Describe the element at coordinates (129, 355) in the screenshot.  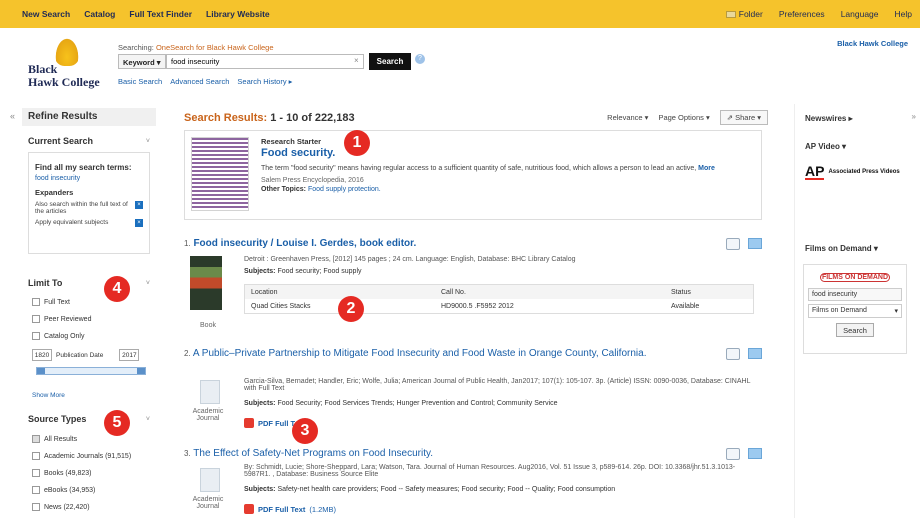
I see `pub-to-input: 2017` at that location.